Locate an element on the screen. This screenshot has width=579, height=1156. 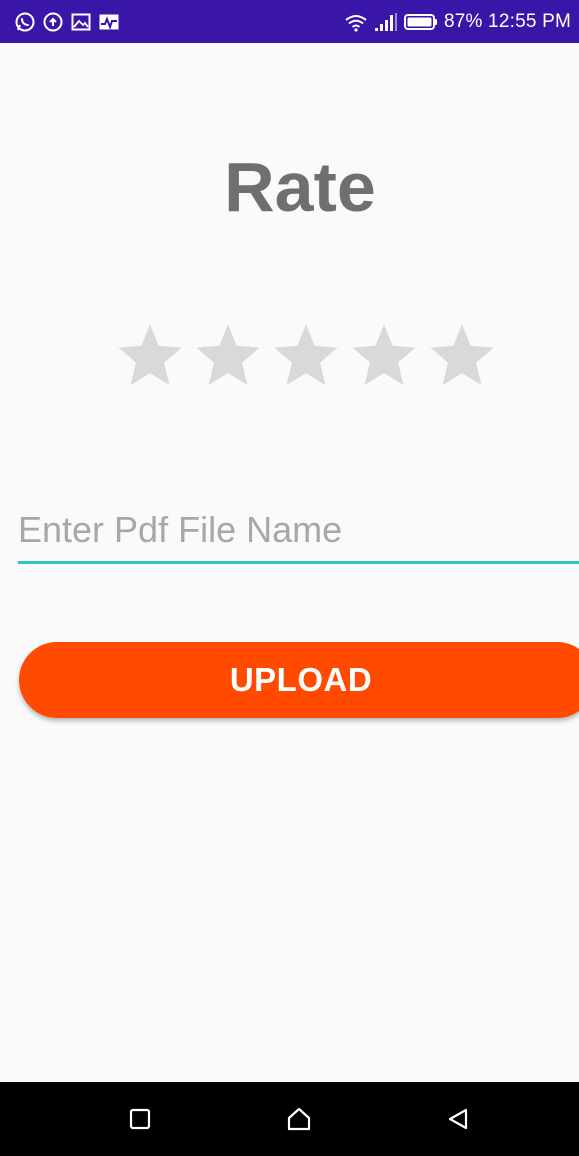
back-icon is located at coordinates (458, 1119).